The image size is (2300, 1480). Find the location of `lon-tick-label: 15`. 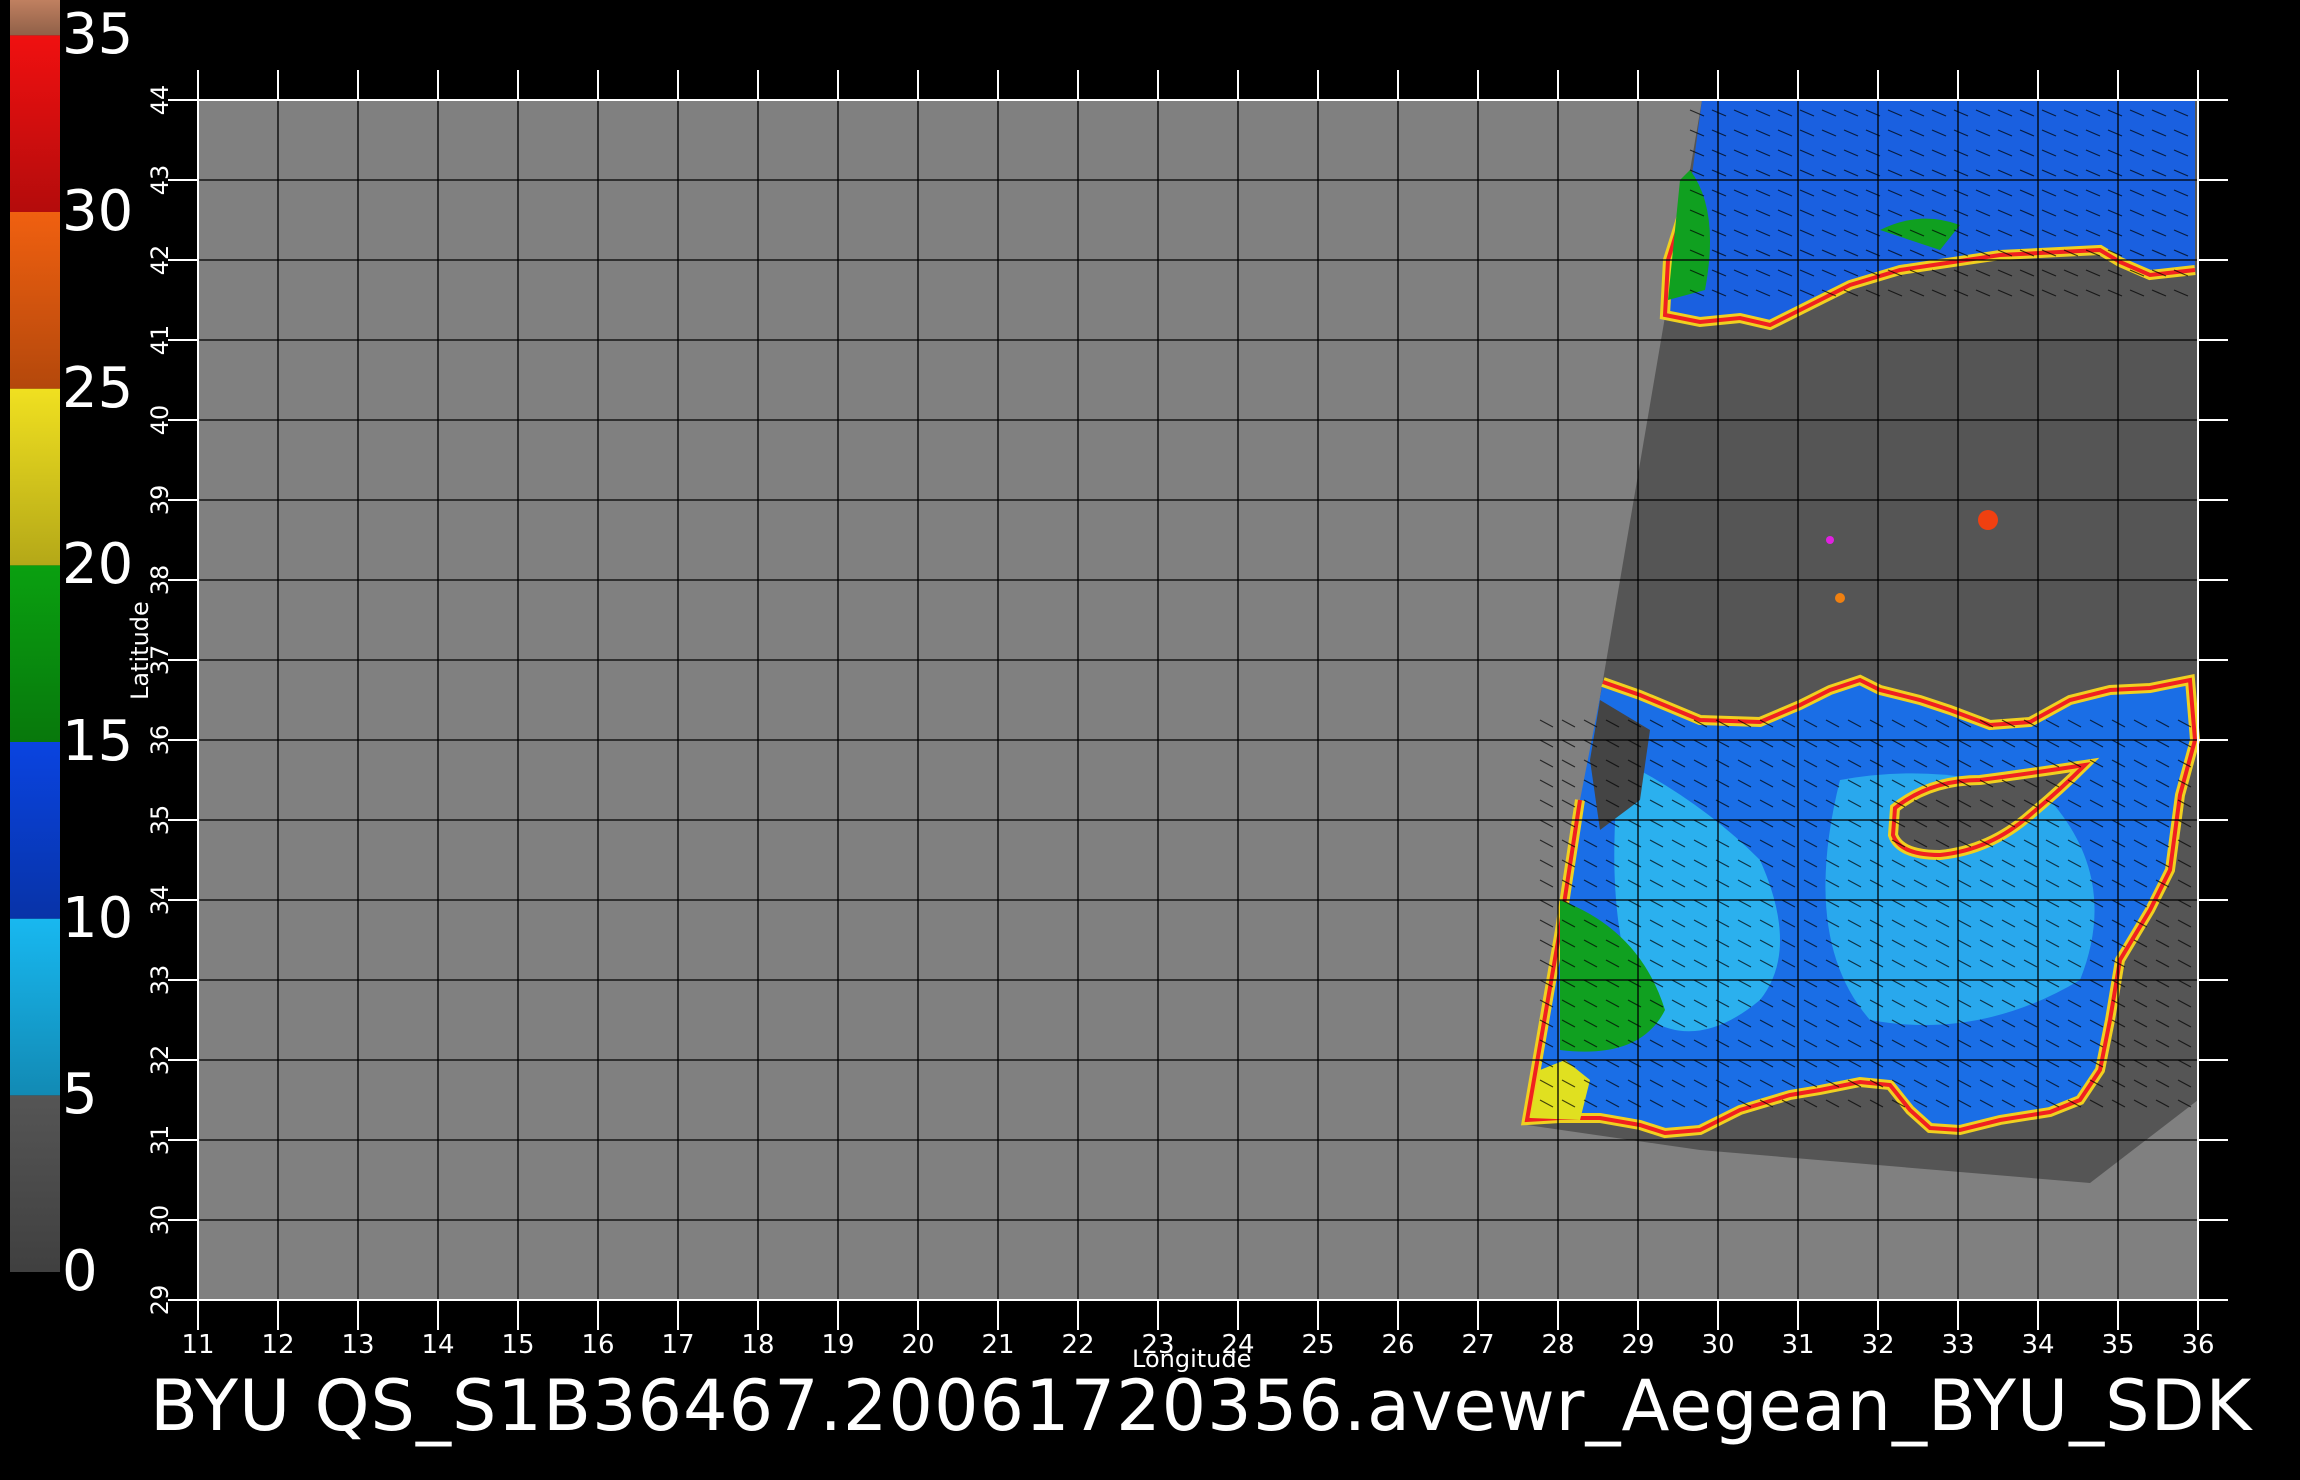

lon-tick-label: 15 is located at coordinates (517, 1345).